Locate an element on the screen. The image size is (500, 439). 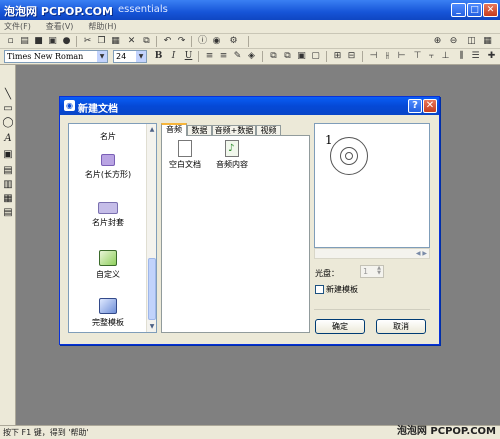
textbox-icon: ▤ is located at coordinates (8, 213).